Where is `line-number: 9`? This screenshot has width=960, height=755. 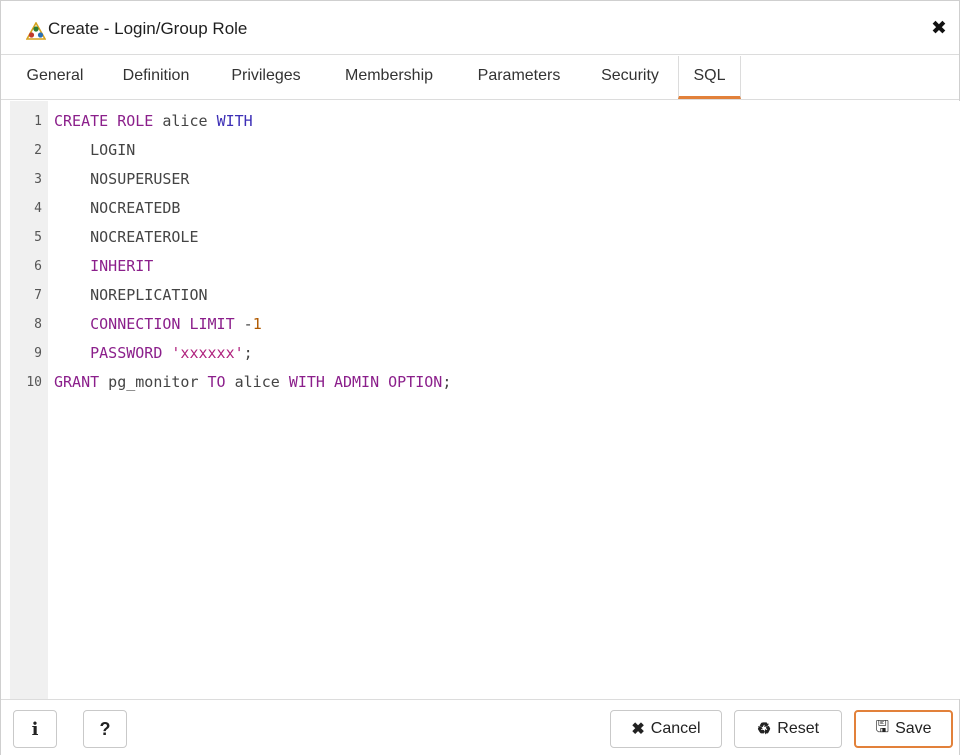
line-number: 9 is located at coordinates (38, 353).